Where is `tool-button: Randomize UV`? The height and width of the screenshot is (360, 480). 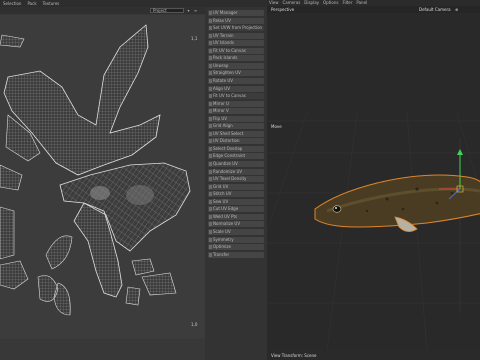 tool-button: Randomize UV is located at coordinates (236, 171).